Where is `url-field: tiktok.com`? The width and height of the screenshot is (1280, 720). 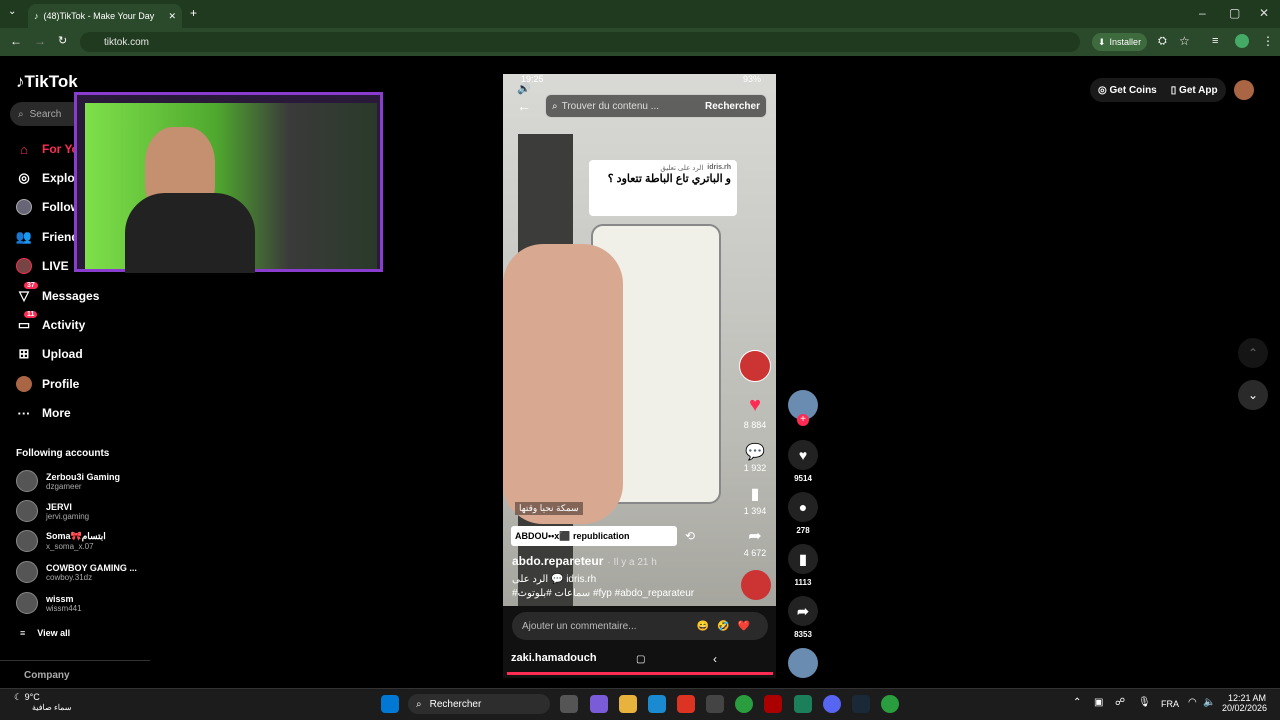
url-field: tiktok.com is located at coordinates (580, 42).